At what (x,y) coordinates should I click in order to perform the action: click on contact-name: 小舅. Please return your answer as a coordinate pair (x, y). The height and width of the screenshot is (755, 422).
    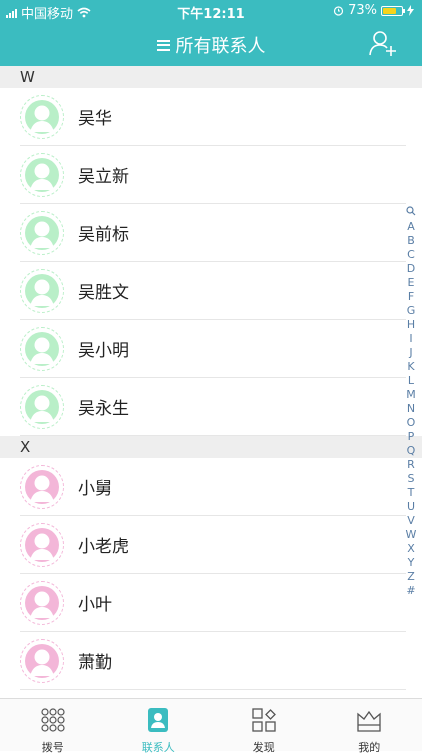
    Looking at the image, I should click on (95, 486).